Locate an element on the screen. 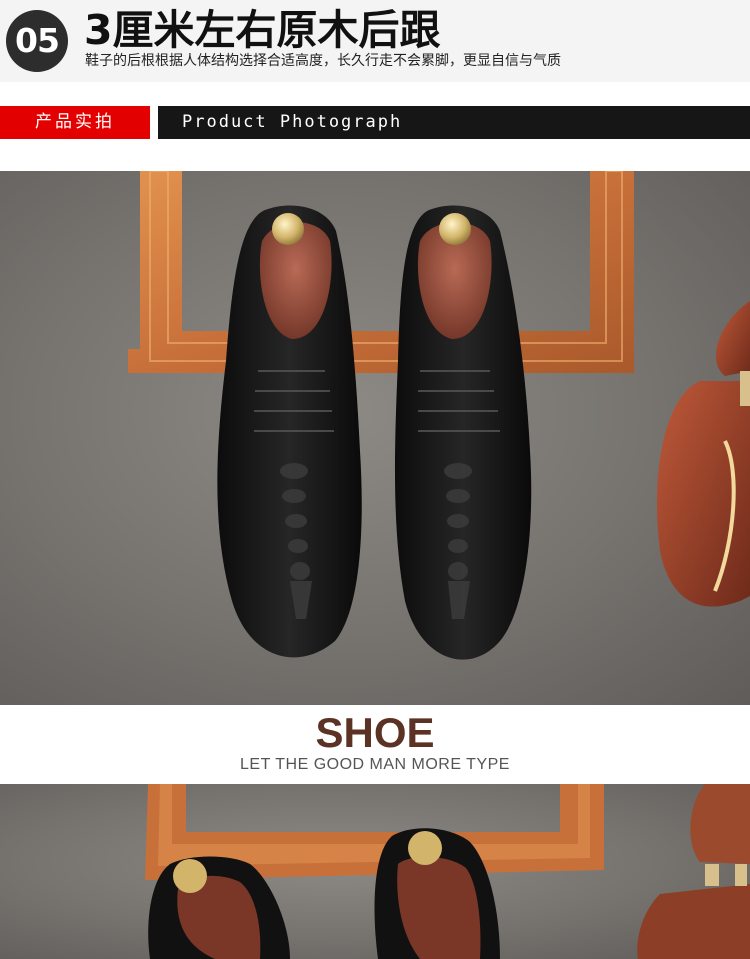 The width and height of the screenshot is (750, 959). brand-band: SHOE LET THE GOOD MAN MORE TYPE is located at coordinates (375, 744).